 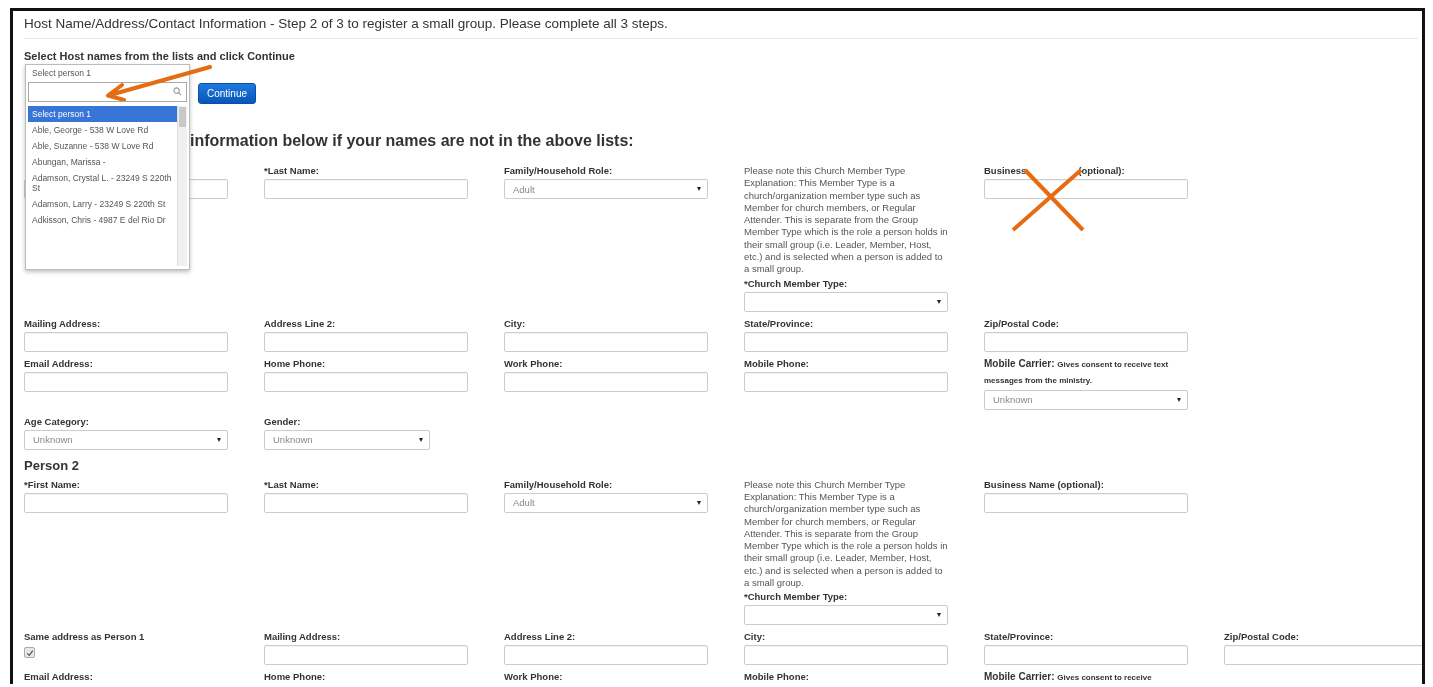 I want to click on field-label: Mobile Carrier: Gives consent to receive, so click(x=1068, y=677).